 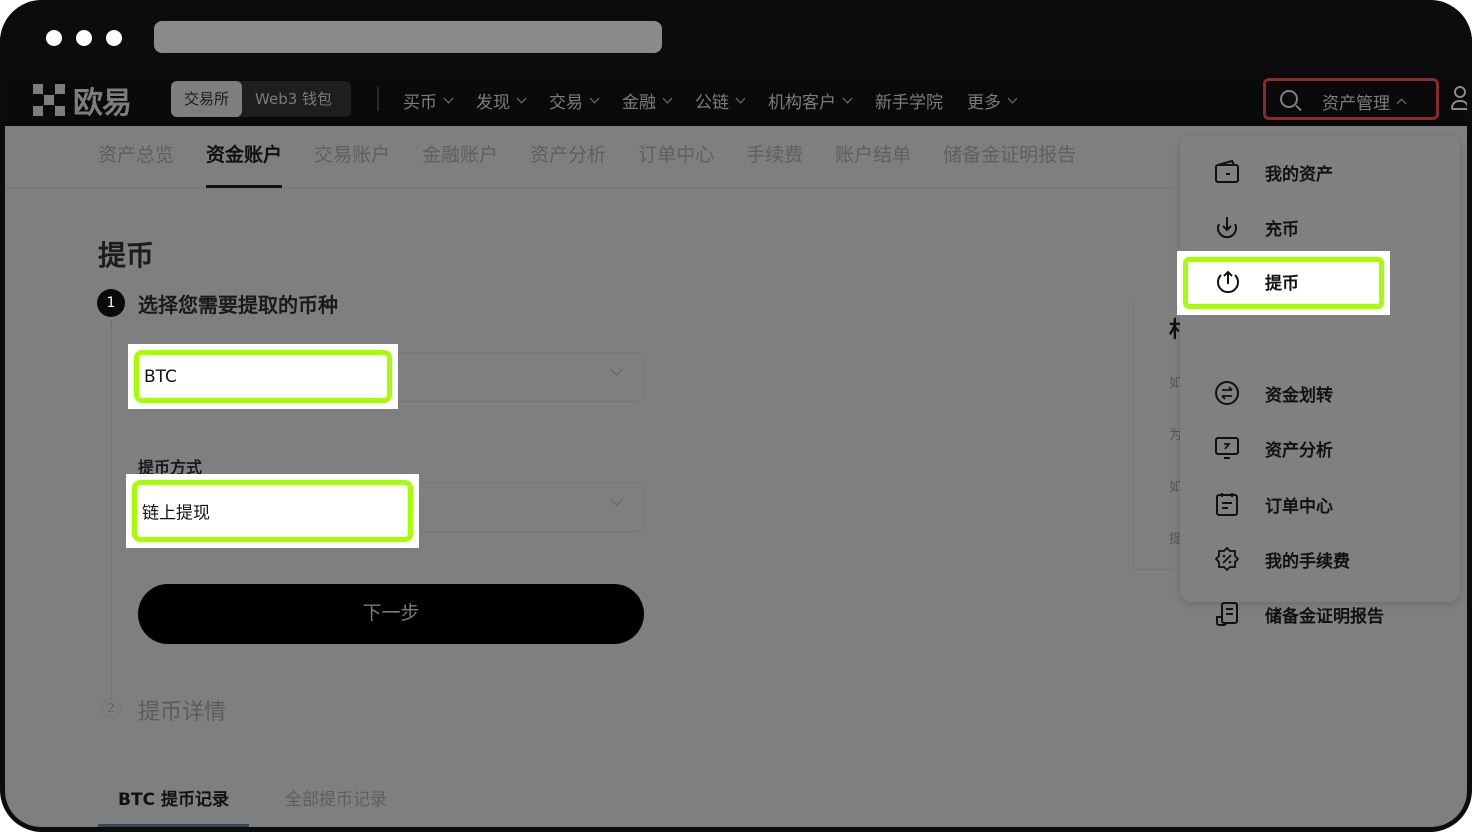 I want to click on dropdown-item-label: 资产分析, so click(x=1299, y=450).